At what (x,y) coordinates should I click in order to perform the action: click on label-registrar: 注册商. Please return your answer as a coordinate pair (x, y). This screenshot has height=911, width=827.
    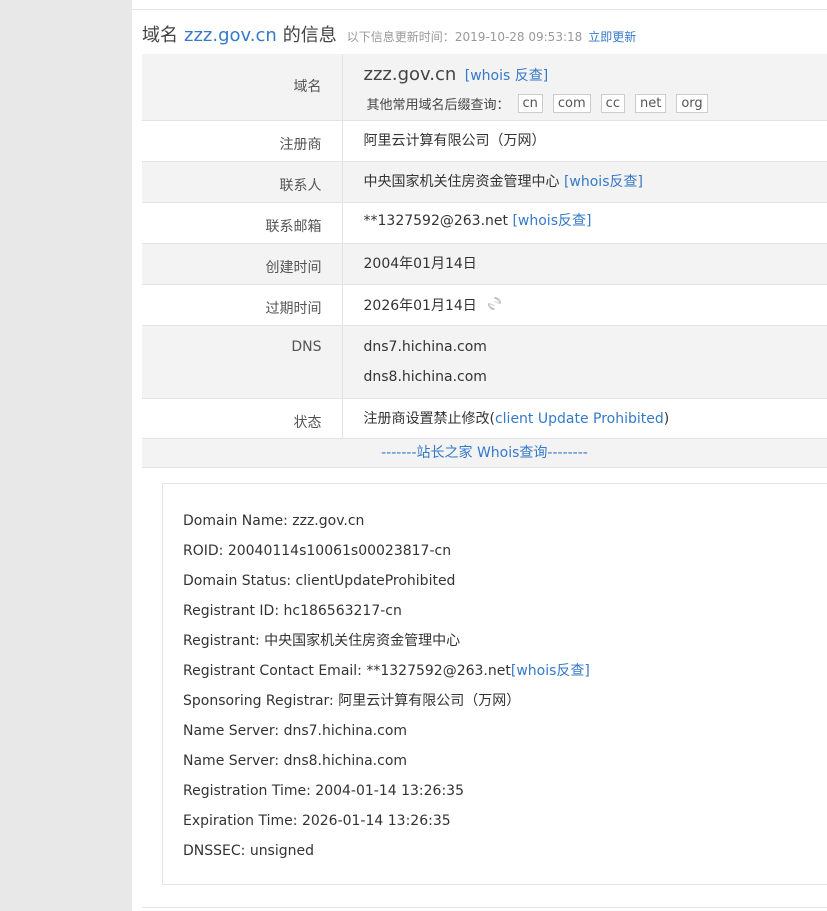
    Looking at the image, I should click on (300, 145).